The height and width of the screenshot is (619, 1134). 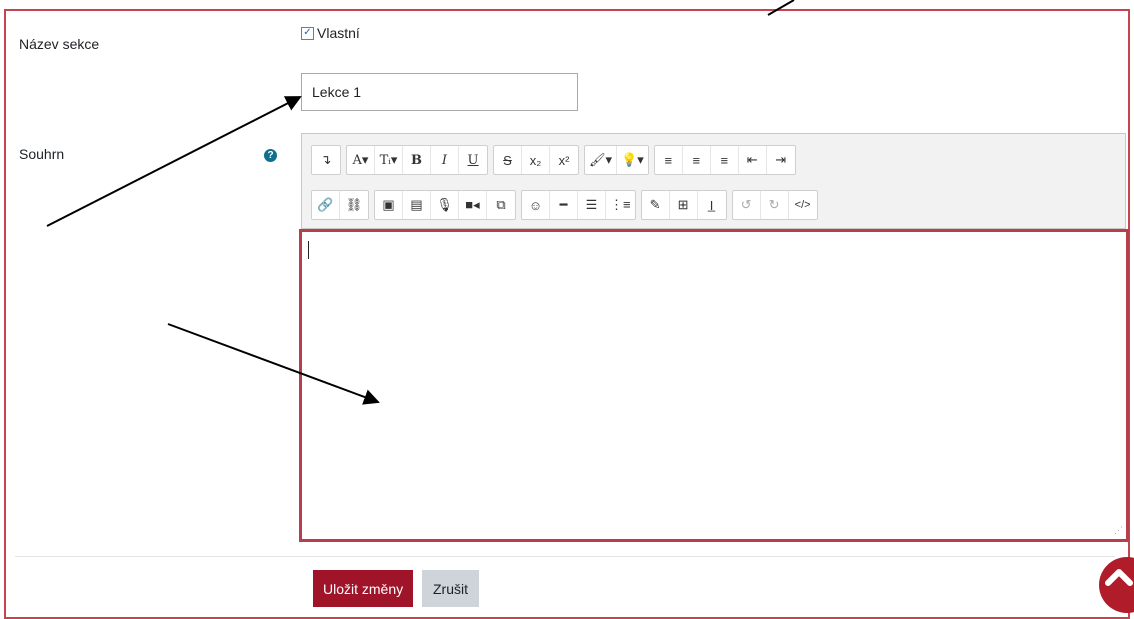 What do you see at coordinates (174, 161) in the screenshot?
I see `arrow-to-name-input` at bounding box center [174, 161].